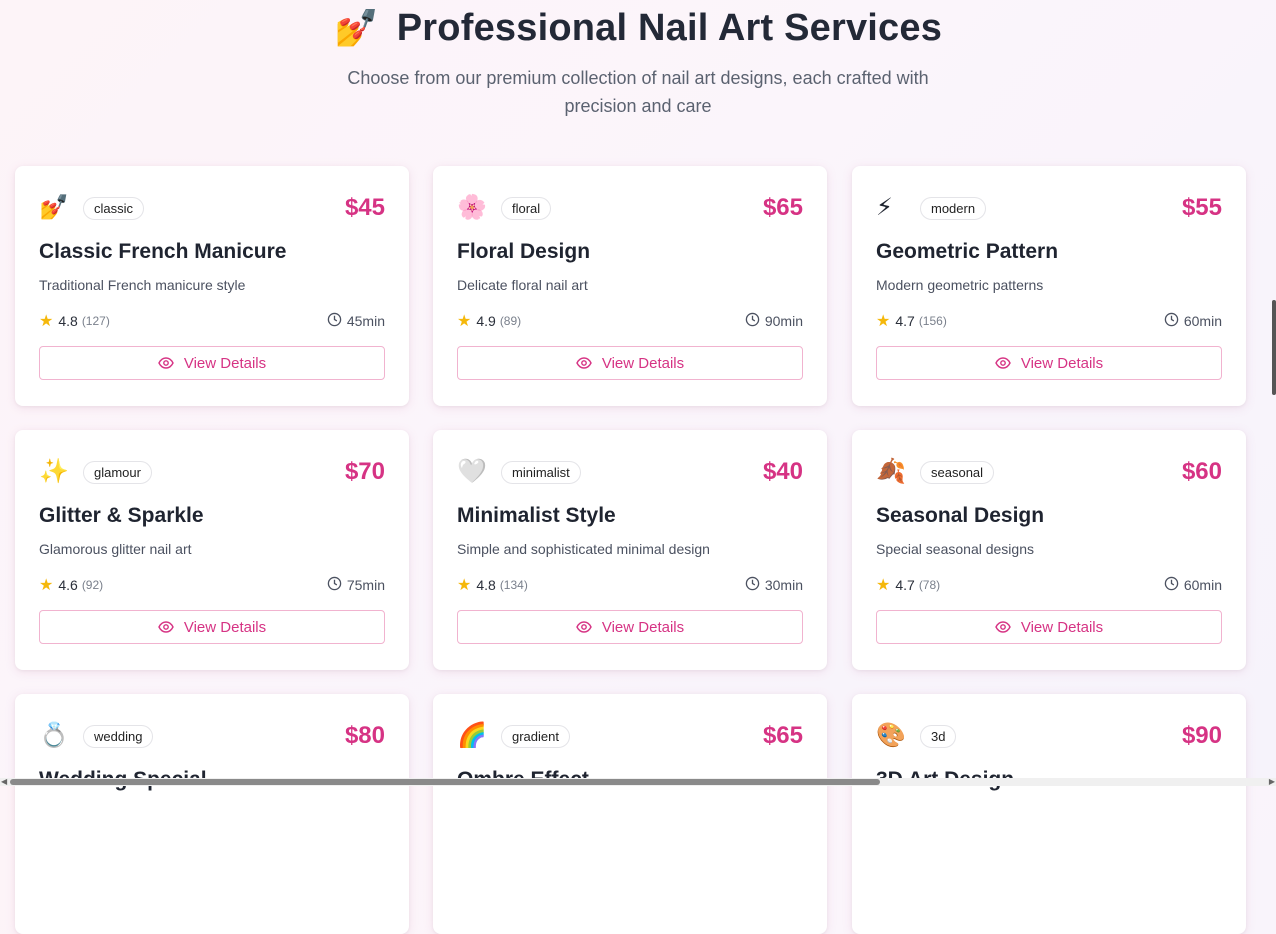  I want to click on service-description: Simple and sophisticated minimal design, so click(583, 549).